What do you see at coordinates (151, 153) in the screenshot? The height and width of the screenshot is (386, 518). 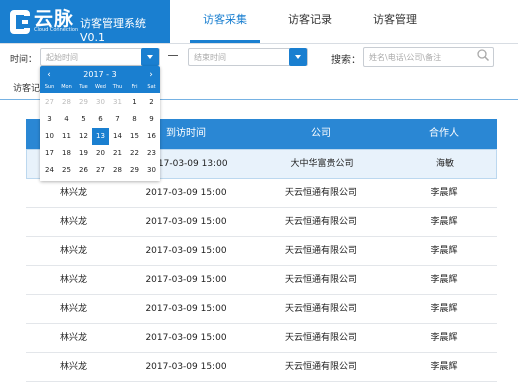 I see `calendar-day: 23` at bounding box center [151, 153].